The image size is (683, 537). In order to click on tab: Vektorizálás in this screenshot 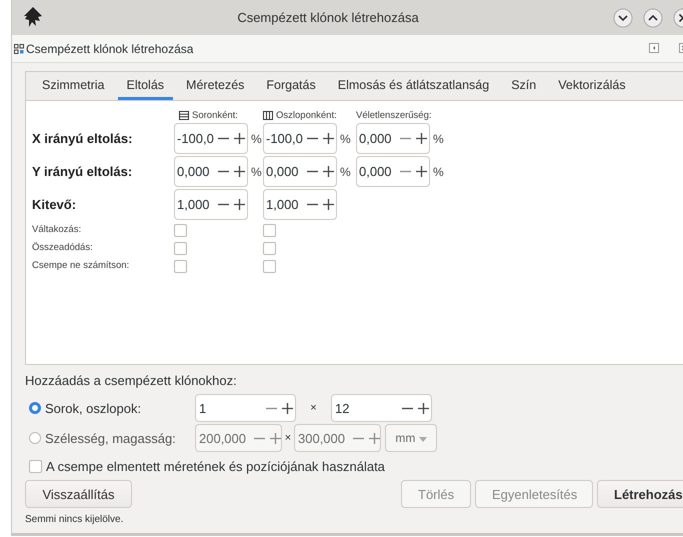, I will do `click(592, 86)`.